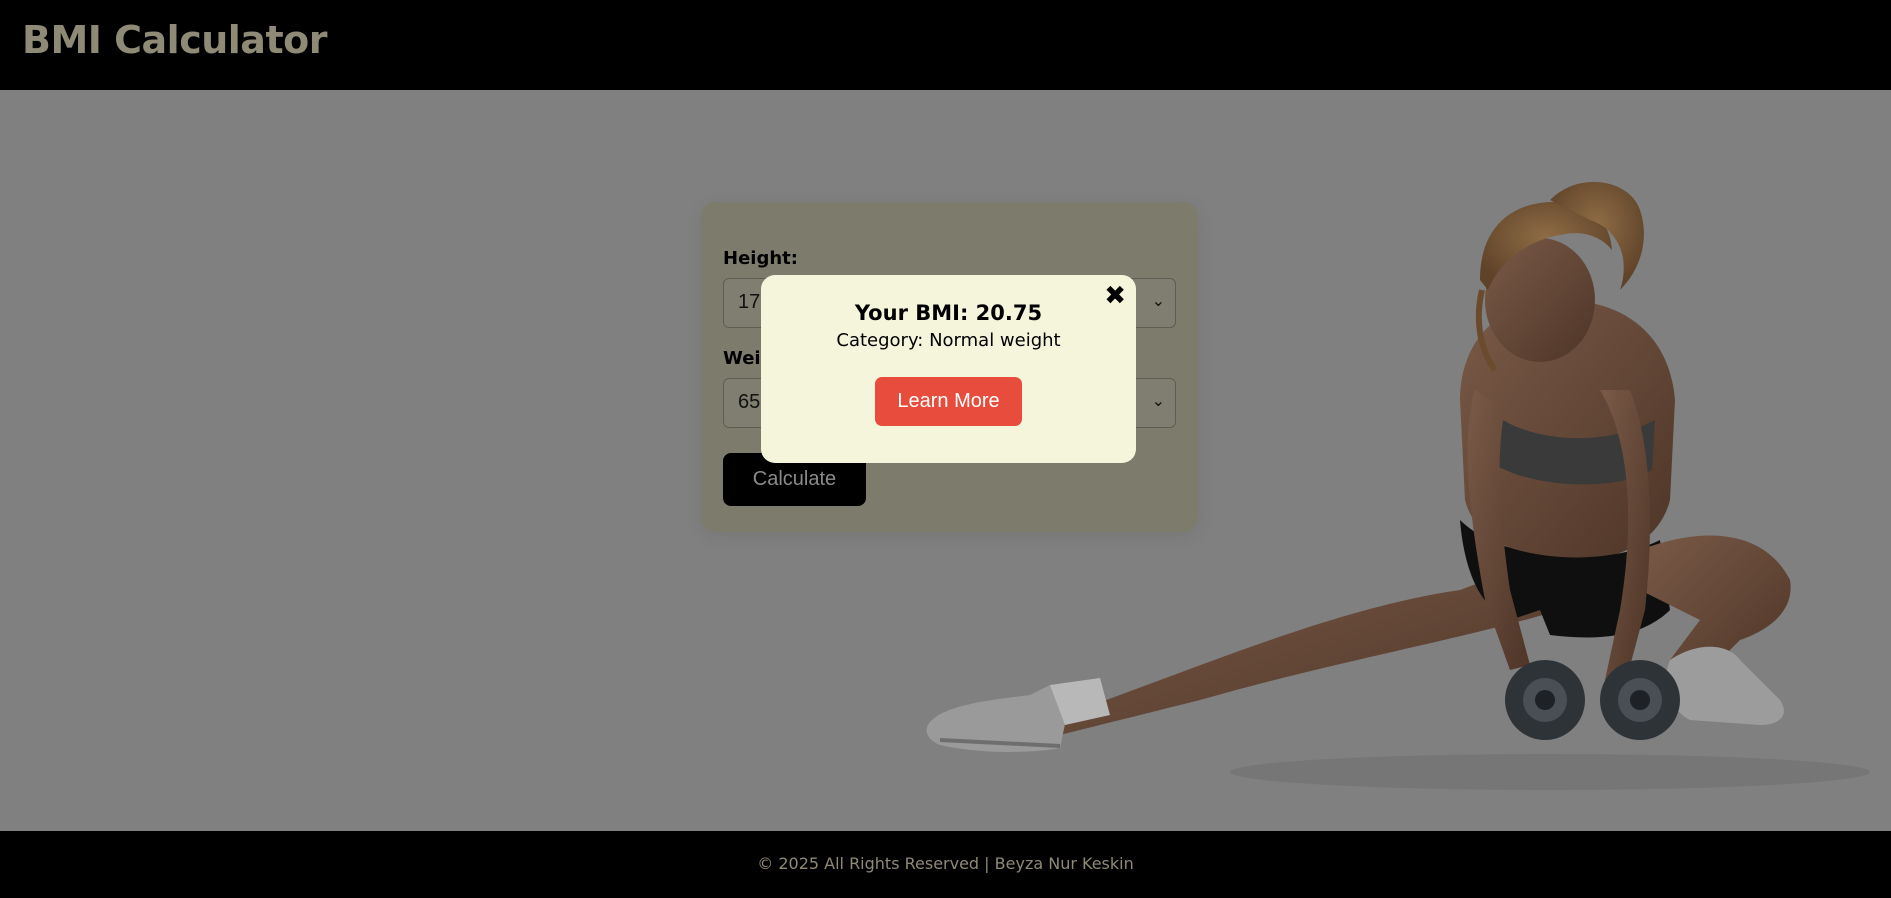 This screenshot has height=898, width=1891. What do you see at coordinates (174, 40) in the screenshot?
I see `app-title: BMI Calculator` at bounding box center [174, 40].